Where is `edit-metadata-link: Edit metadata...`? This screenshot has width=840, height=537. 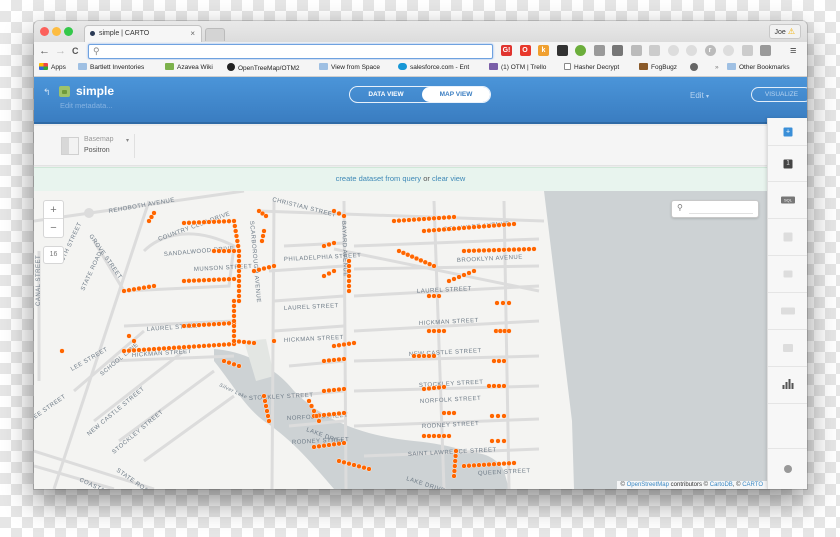
edit-metadata-link: Edit metadata... is located at coordinates (86, 105).